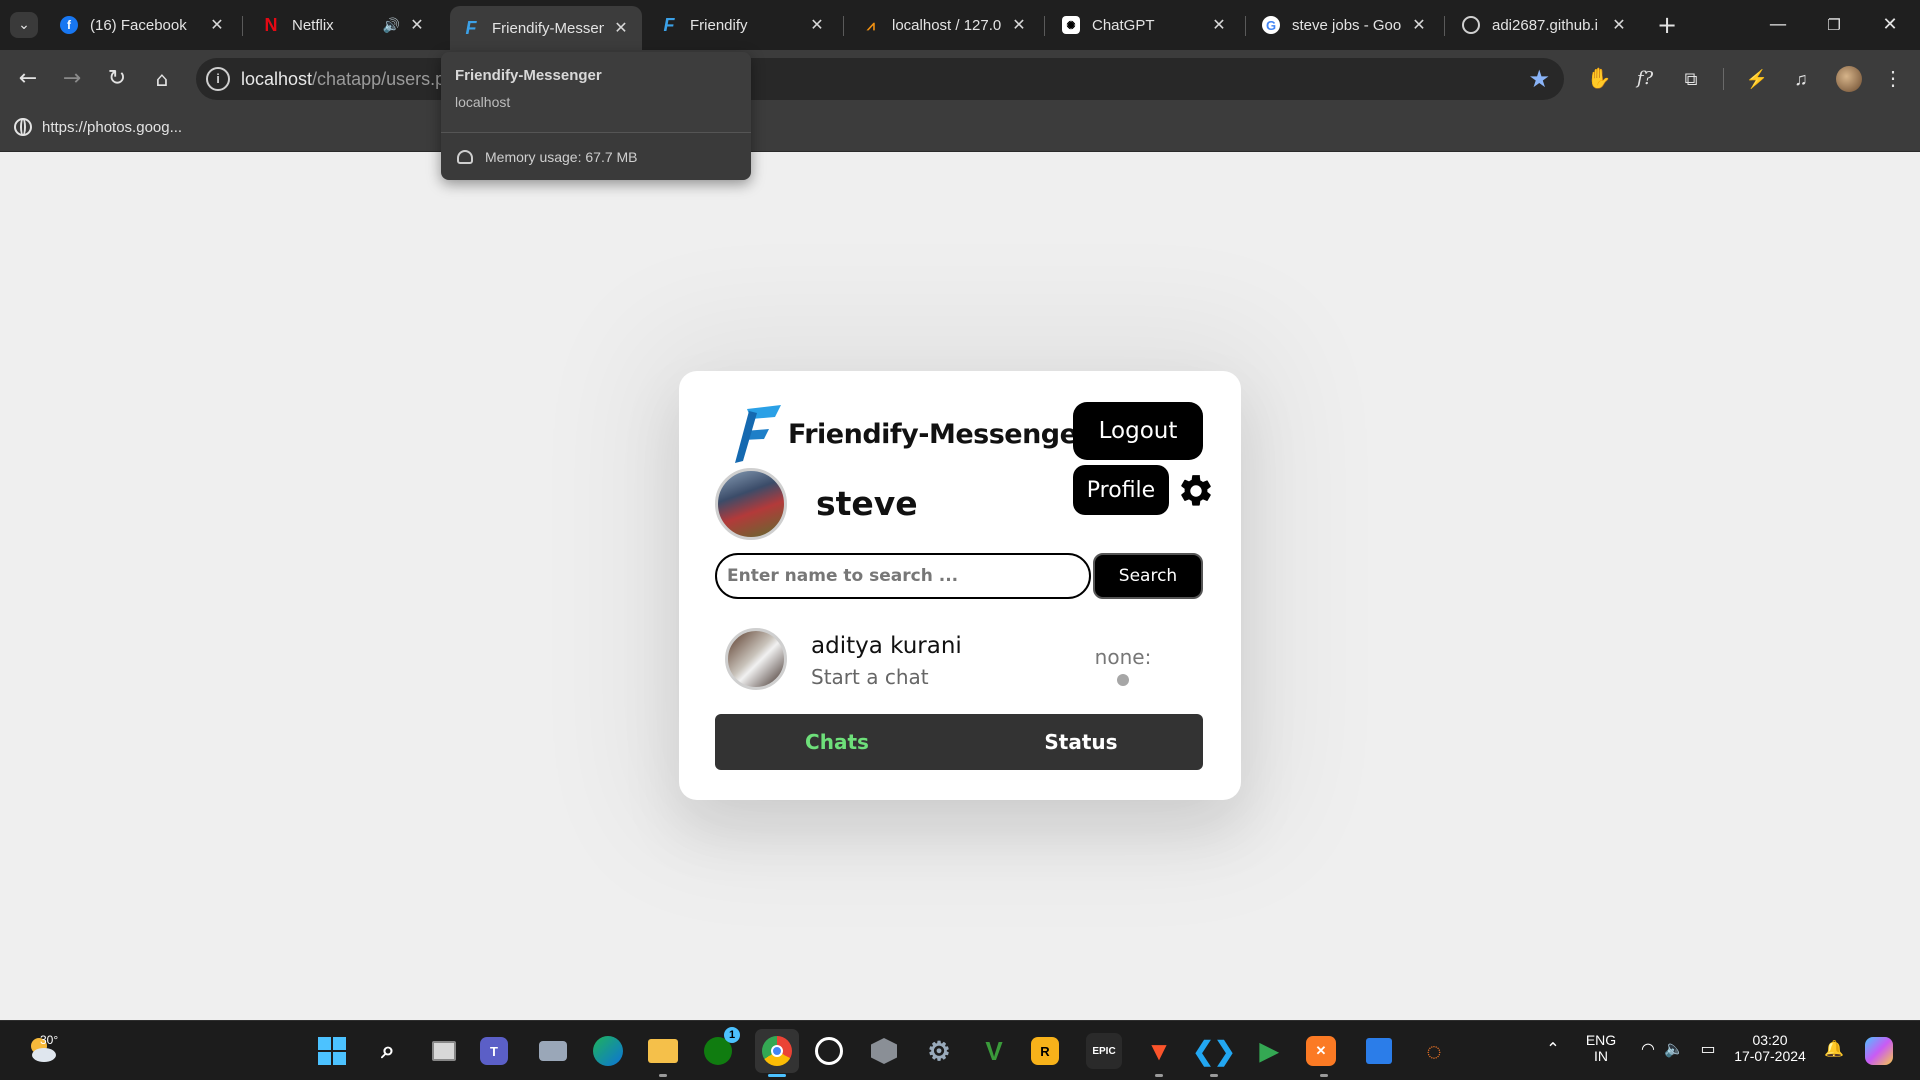 The image size is (1920, 1080). Describe the element at coordinates (608, 1051) in the screenshot. I see `edge-icon` at that location.